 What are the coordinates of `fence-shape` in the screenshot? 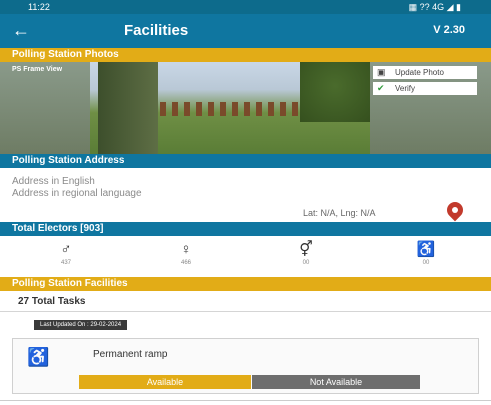 It's located at (230, 109).